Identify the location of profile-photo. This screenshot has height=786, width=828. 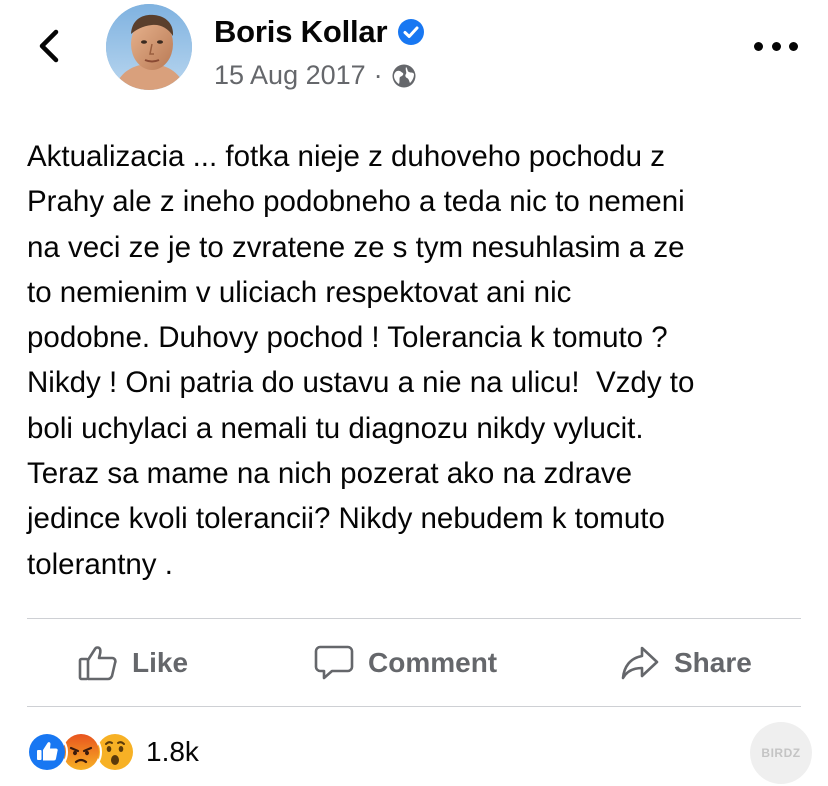
(149, 47).